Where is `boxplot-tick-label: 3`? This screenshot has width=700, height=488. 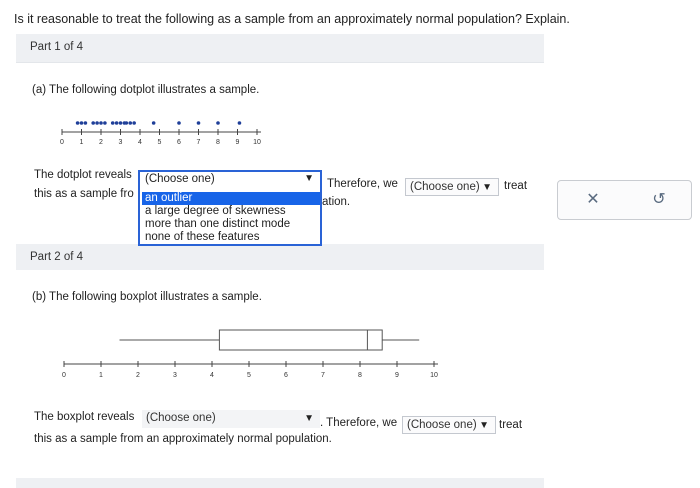 boxplot-tick-label: 3 is located at coordinates (175, 375).